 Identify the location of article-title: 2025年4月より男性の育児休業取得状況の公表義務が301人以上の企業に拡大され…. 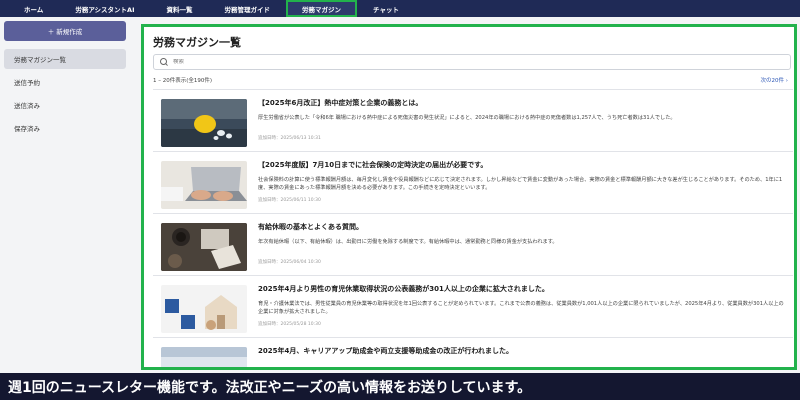
(403, 289).